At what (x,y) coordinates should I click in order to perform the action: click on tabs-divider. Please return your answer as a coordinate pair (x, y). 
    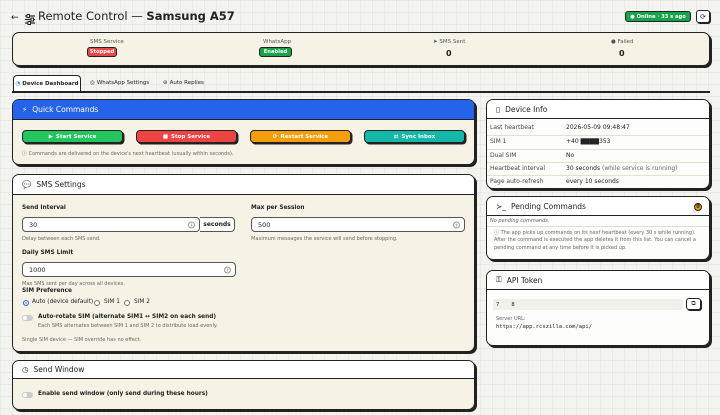
    Looking at the image, I should click on (361, 92).